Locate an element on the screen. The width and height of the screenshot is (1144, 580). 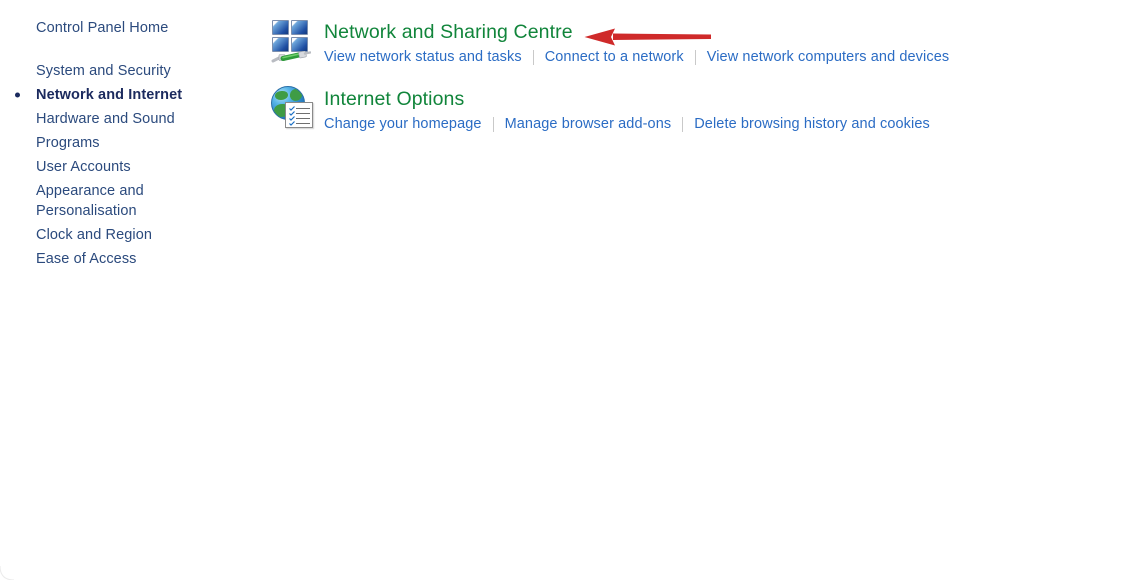
network-sharing-centre-icon is located at coordinates (294, 42).